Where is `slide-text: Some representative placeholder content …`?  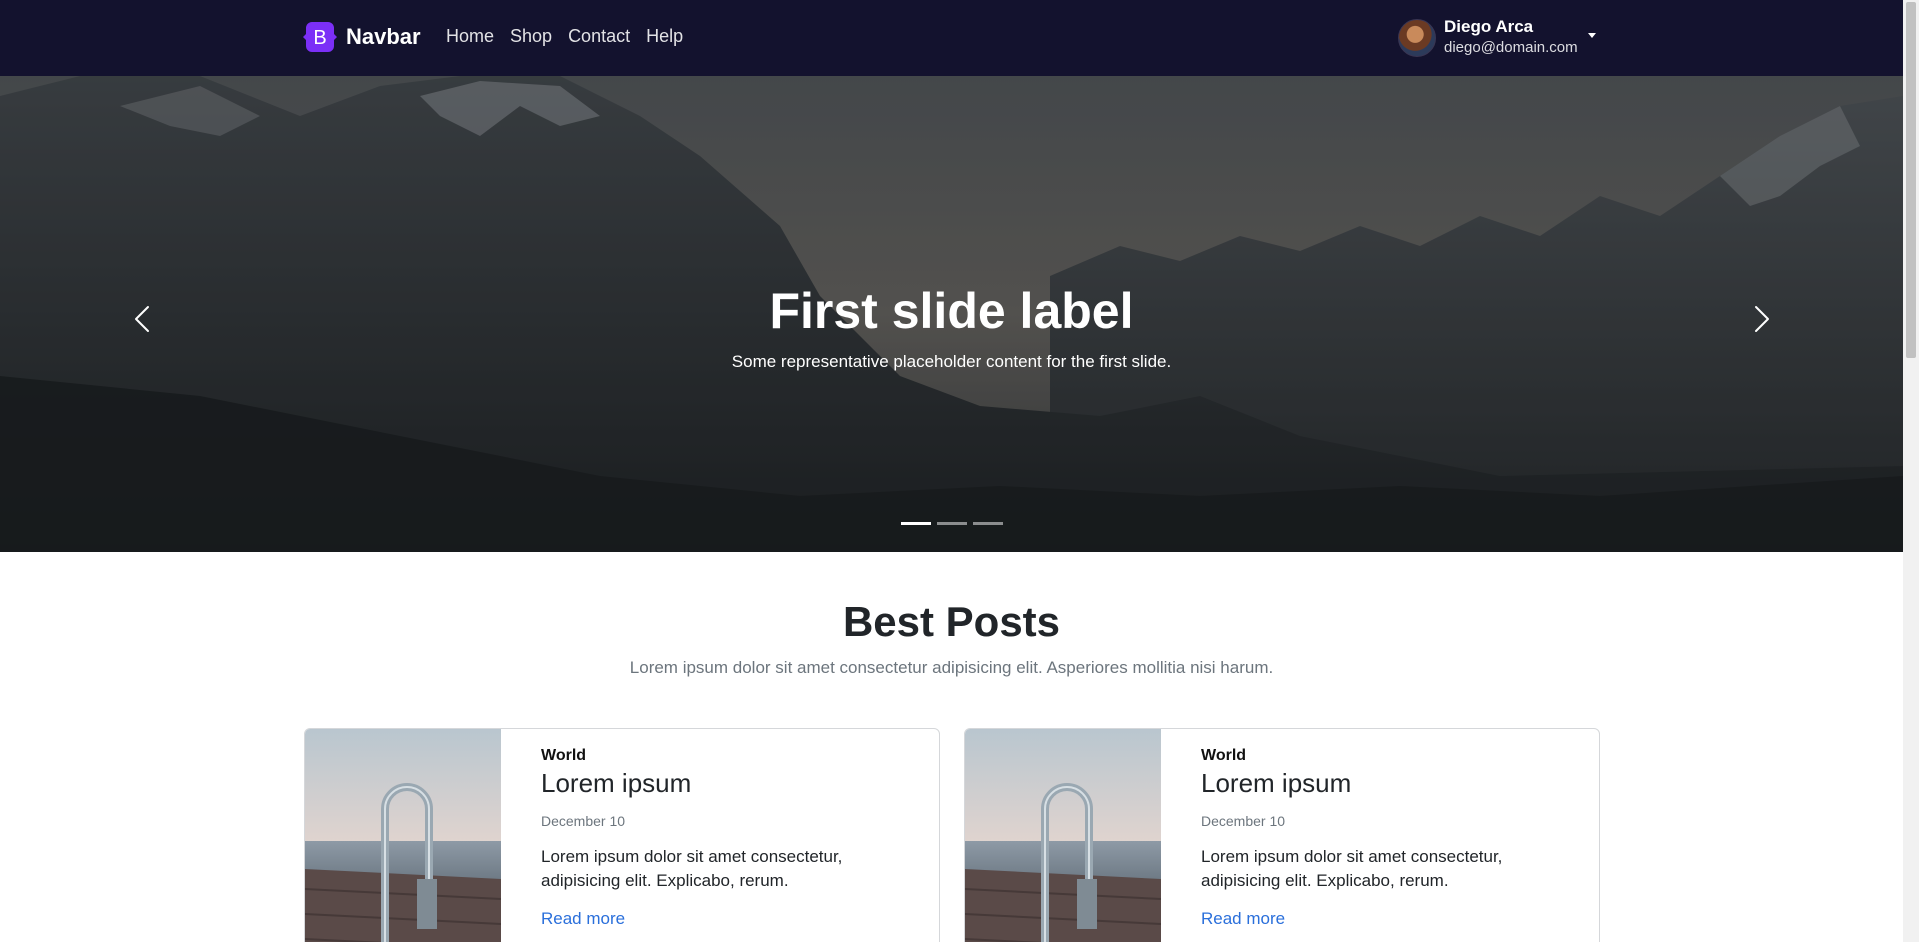 slide-text: Some representative placeholder content … is located at coordinates (951, 361).